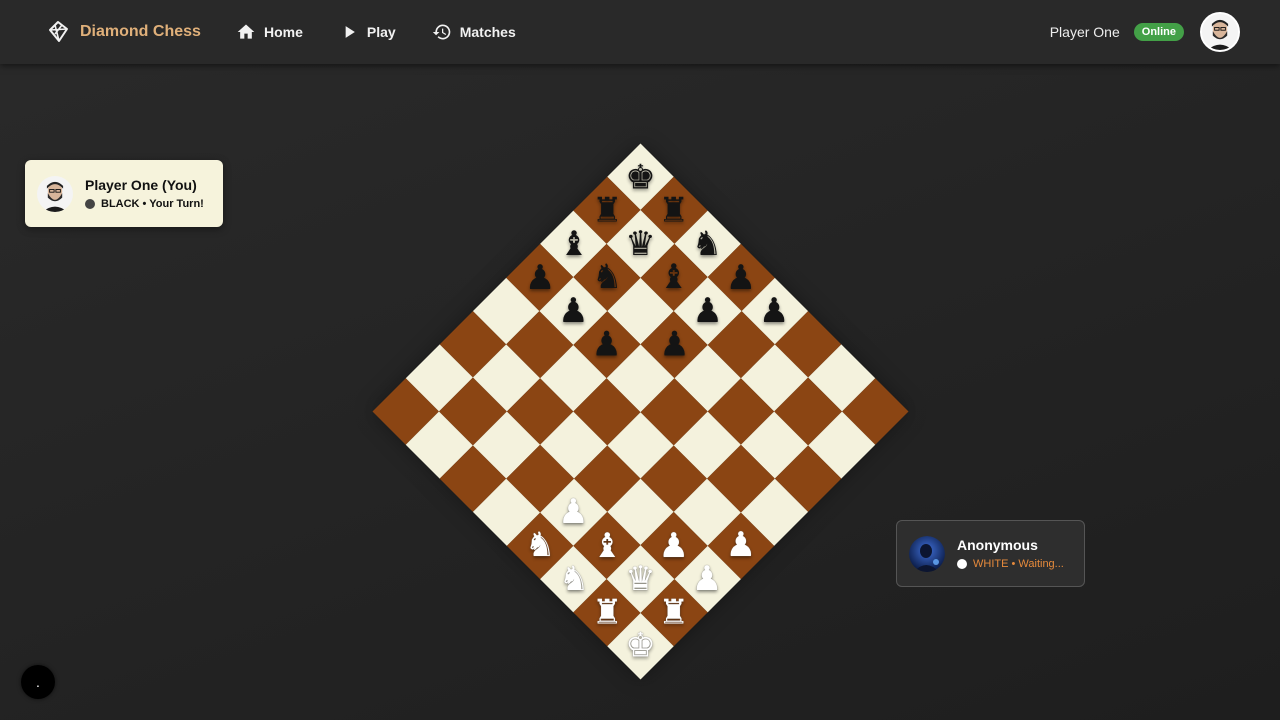 This screenshot has width=1280, height=720. Describe the element at coordinates (246, 31) in the screenshot. I see `home-icon` at that location.